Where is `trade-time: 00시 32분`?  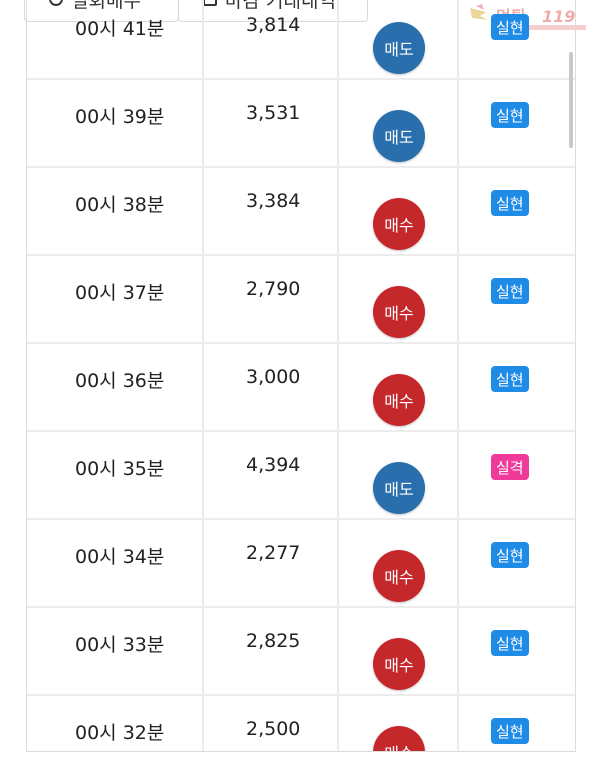 trade-time: 00시 32분 is located at coordinates (120, 733).